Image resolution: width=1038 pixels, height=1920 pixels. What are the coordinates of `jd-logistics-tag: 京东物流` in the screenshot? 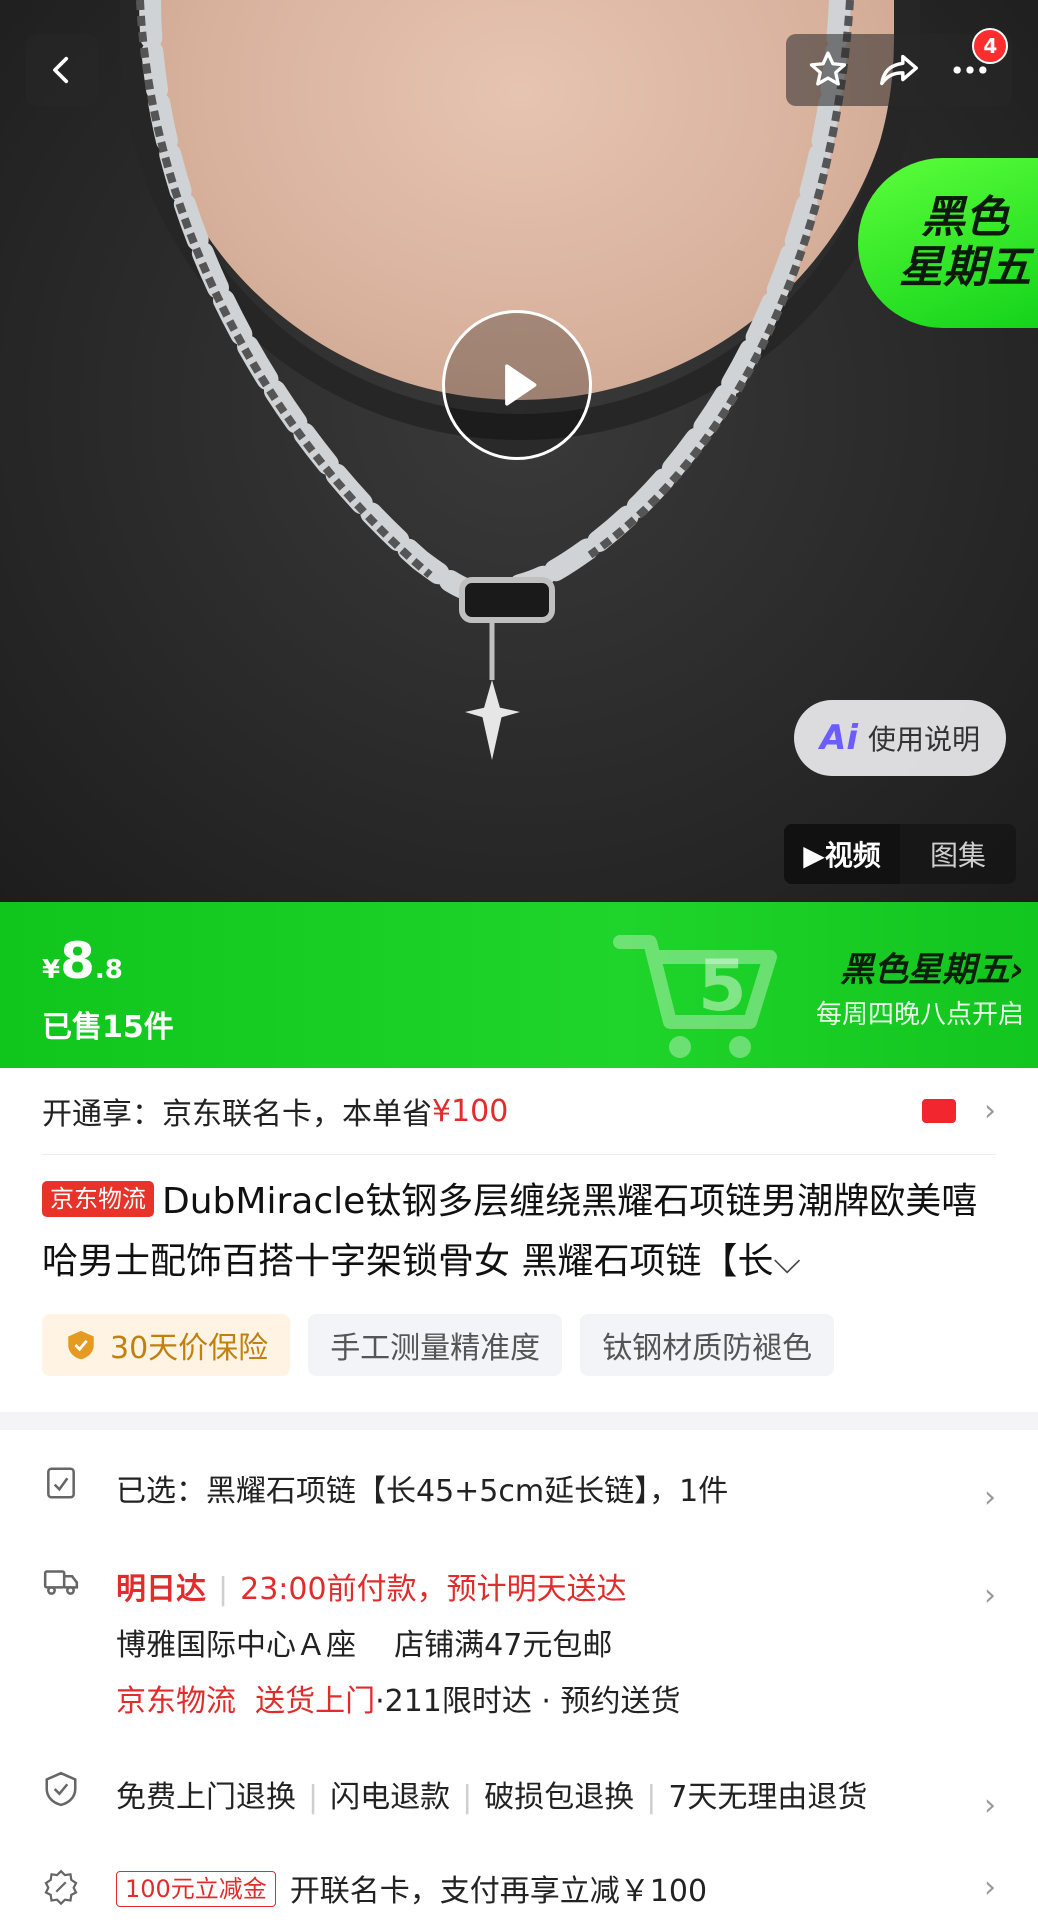 It's located at (98, 1199).